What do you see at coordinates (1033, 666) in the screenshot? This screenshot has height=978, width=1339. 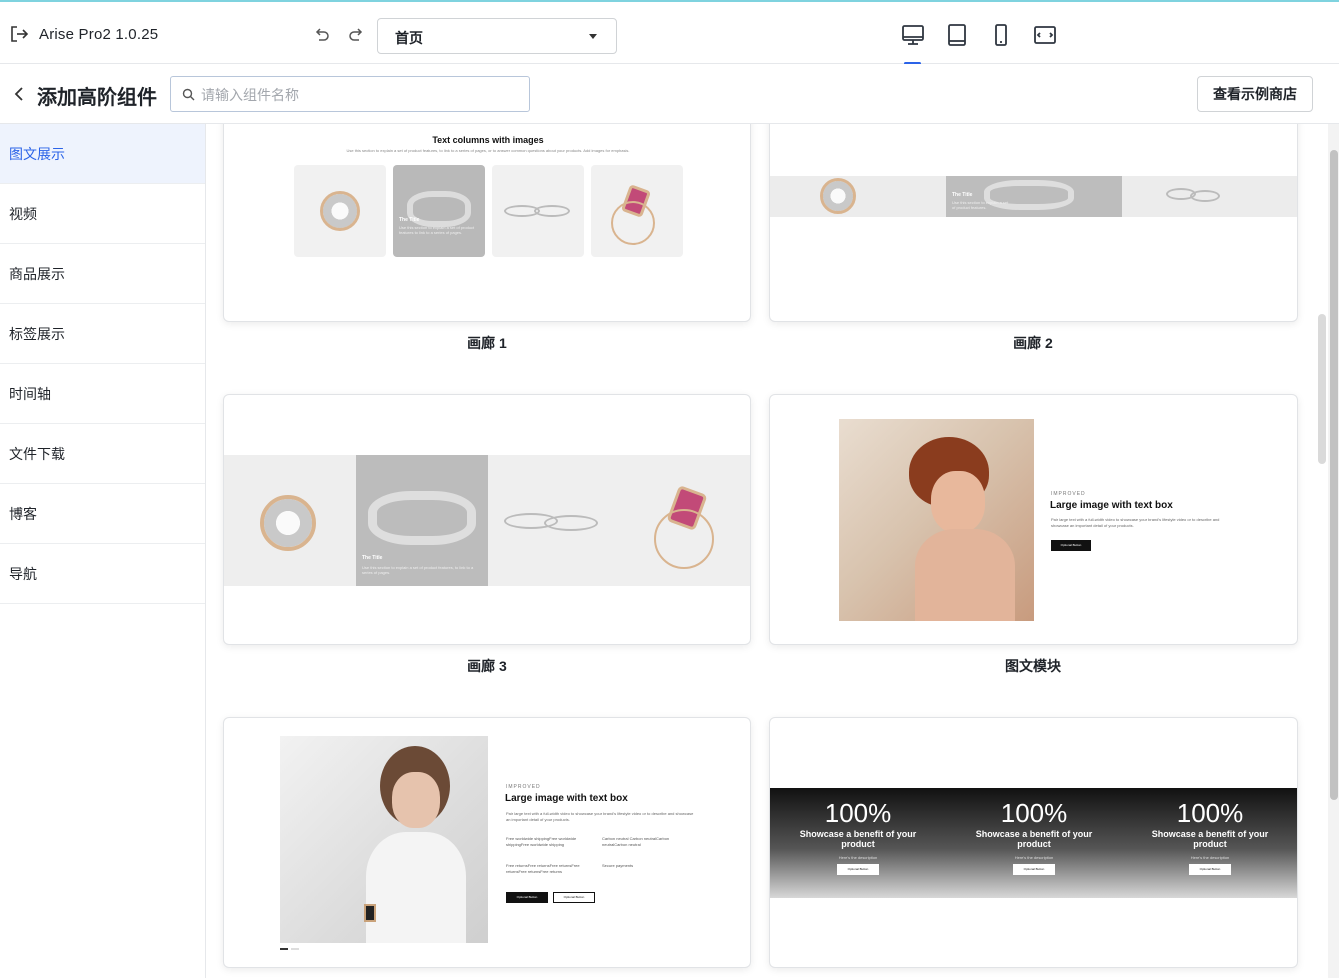 I see `card-caption: 图文模块` at bounding box center [1033, 666].